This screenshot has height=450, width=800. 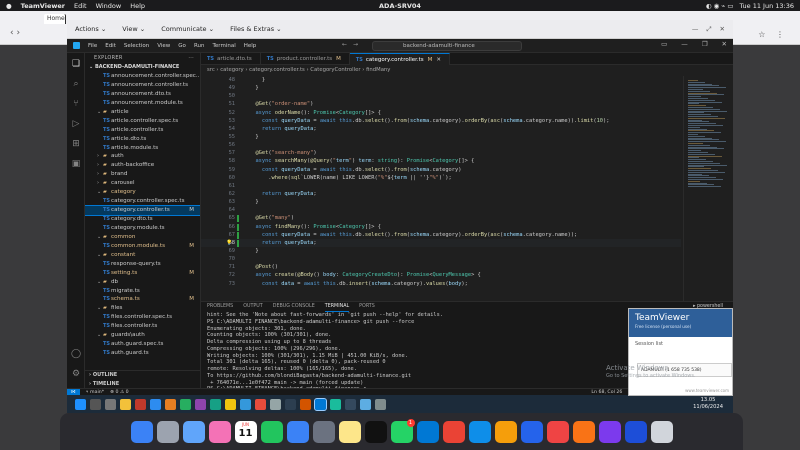 I want to click on tree-item: TSarticle.module.ts, so click(x=142, y=148).